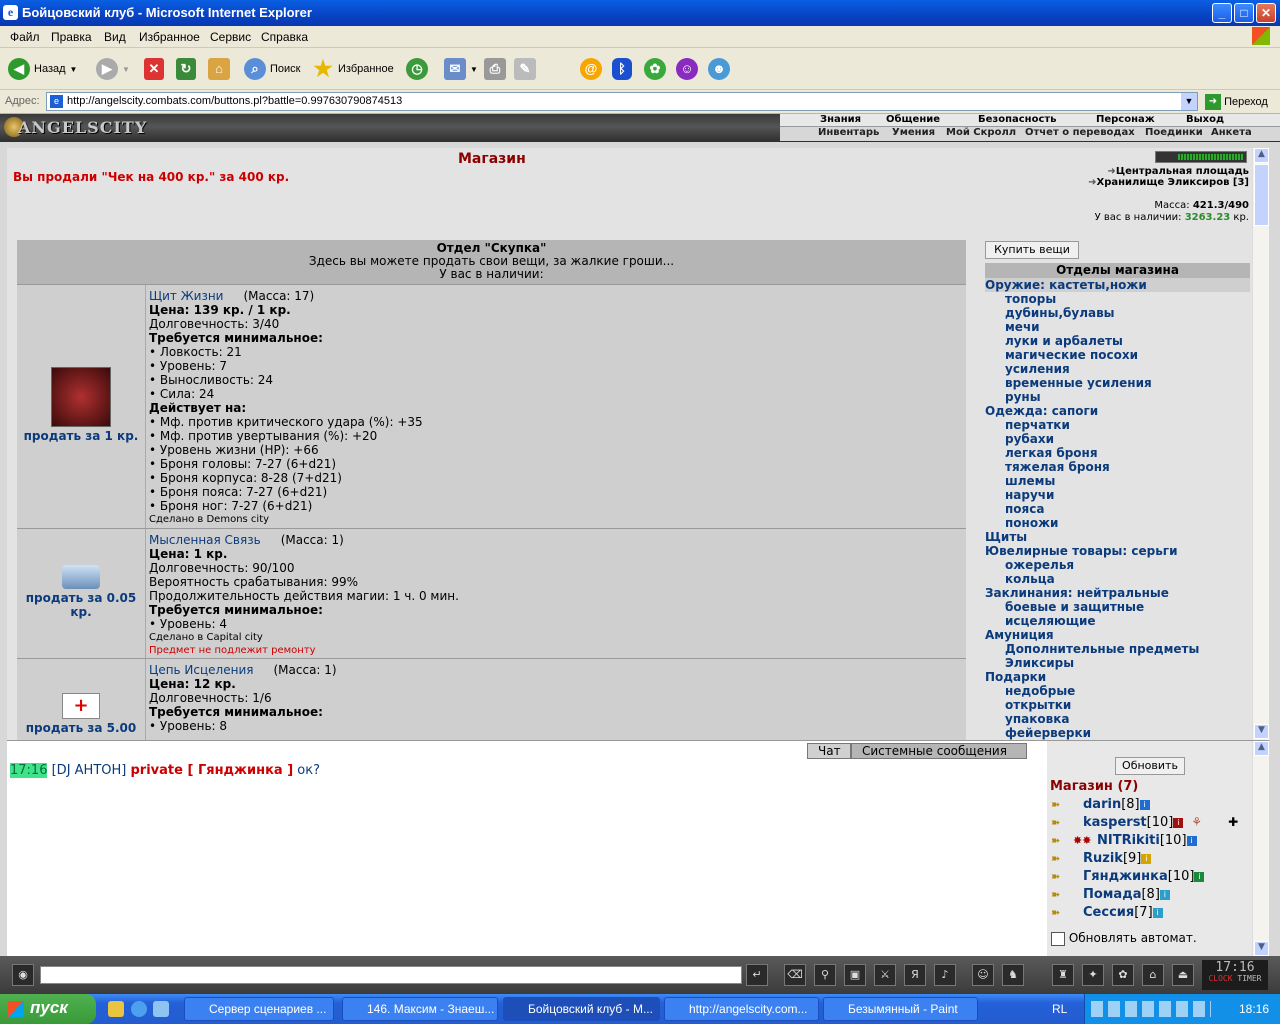 This screenshot has width=1280, height=1024. I want to click on department-link: Одежда: сапоги, so click(1117, 411).